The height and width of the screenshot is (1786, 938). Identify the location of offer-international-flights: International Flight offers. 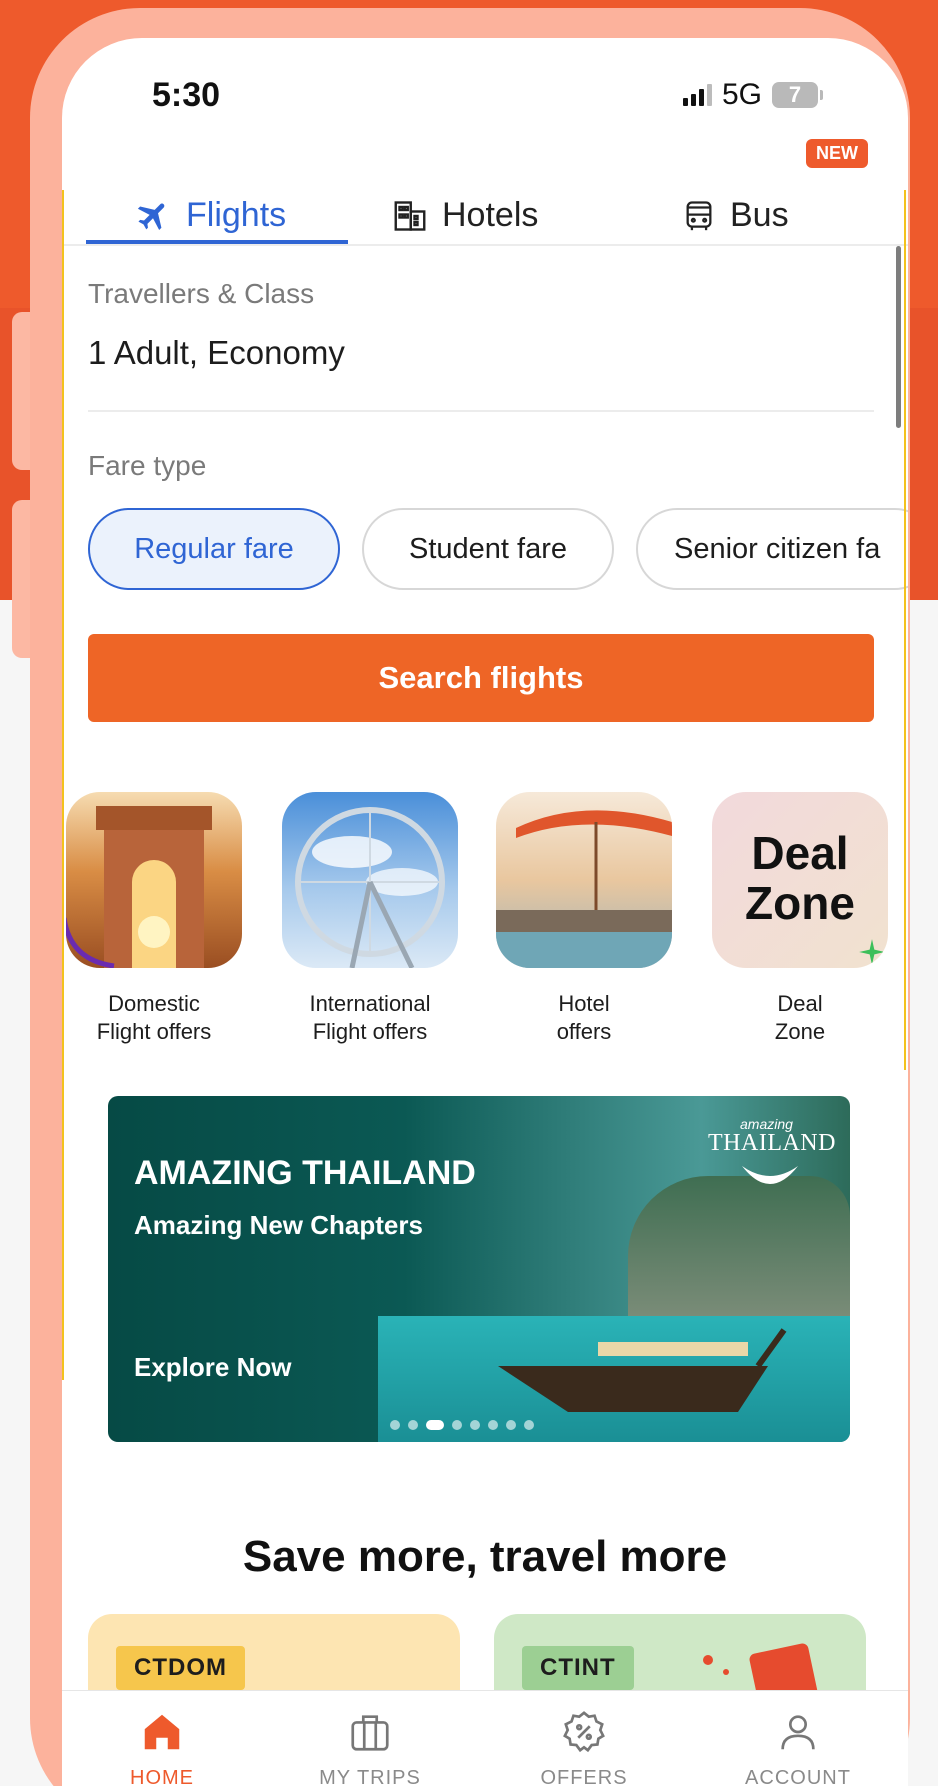
(370, 919).